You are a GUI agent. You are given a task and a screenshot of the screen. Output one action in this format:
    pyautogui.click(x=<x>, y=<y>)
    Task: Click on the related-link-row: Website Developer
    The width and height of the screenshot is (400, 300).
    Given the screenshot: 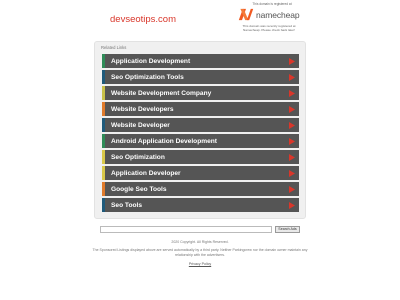 What is the action you would take?
    pyautogui.click(x=200, y=125)
    